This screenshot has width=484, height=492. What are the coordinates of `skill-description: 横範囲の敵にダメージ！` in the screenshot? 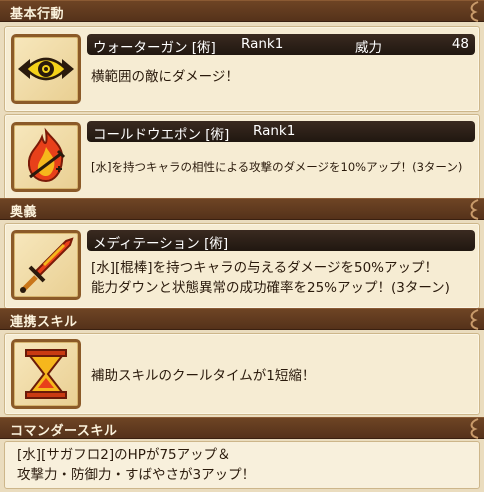 It's located at (165, 77).